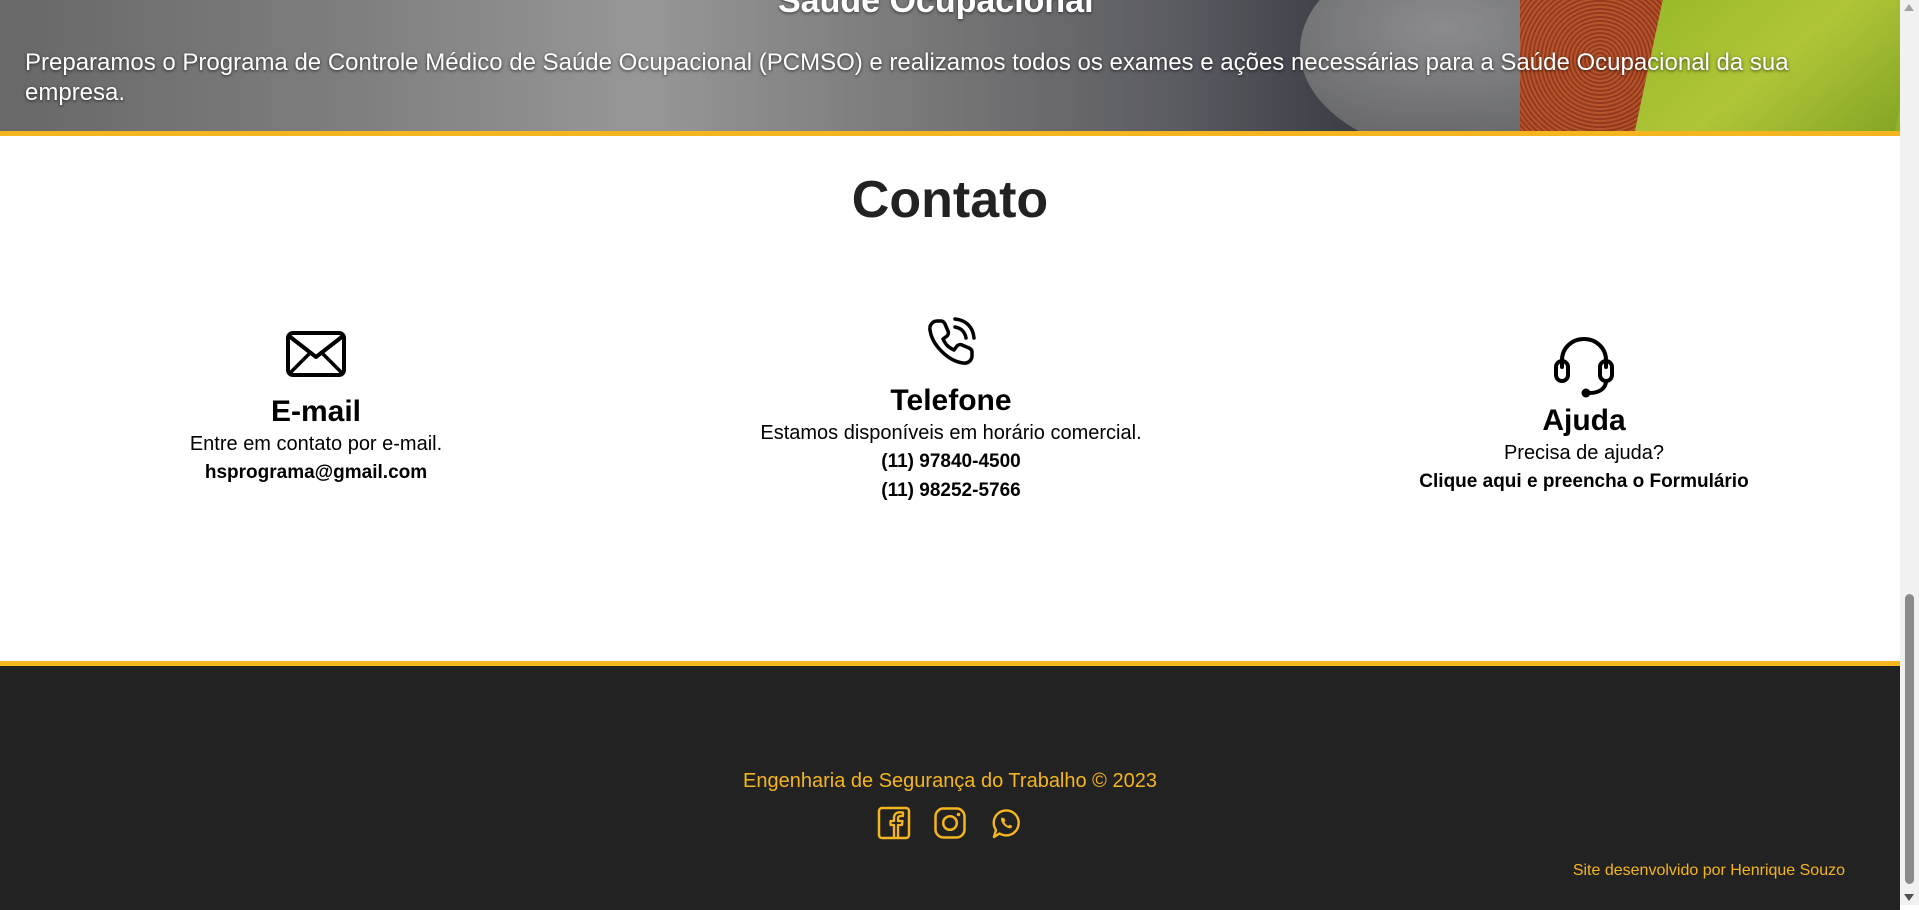 This screenshot has height=910, width=1919. Describe the element at coordinates (316, 354) in the screenshot. I see `envelope-icon` at that location.